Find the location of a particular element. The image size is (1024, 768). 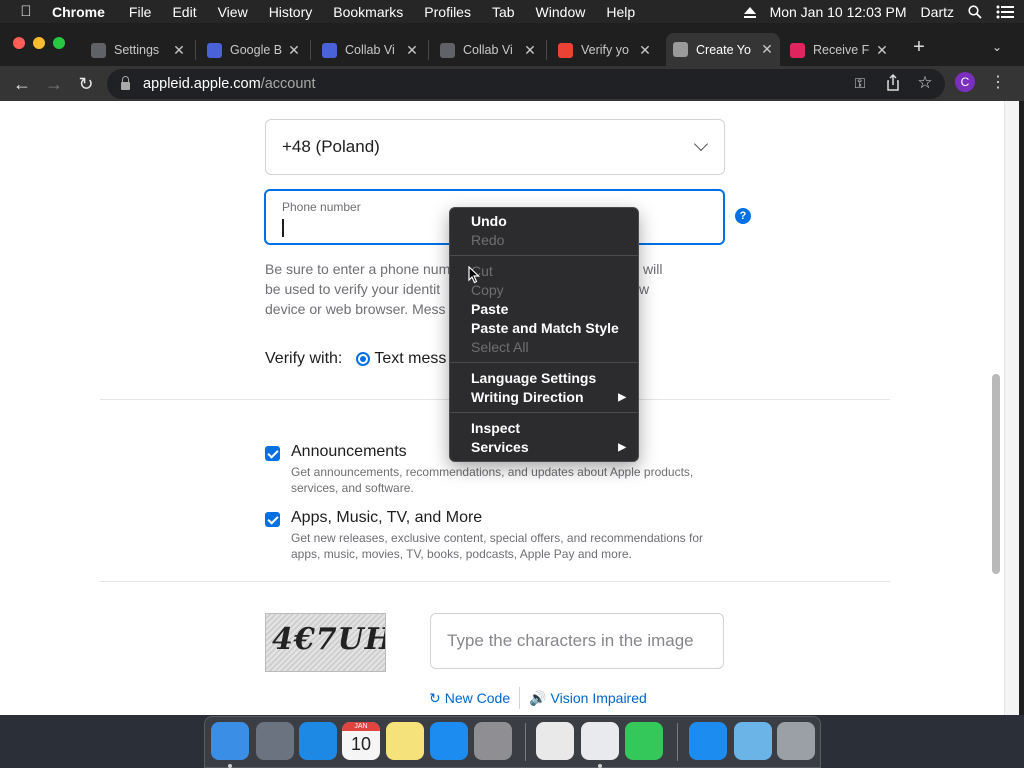

hint-line-3-start: device or web browser. Mess is located at coordinates (355, 309).